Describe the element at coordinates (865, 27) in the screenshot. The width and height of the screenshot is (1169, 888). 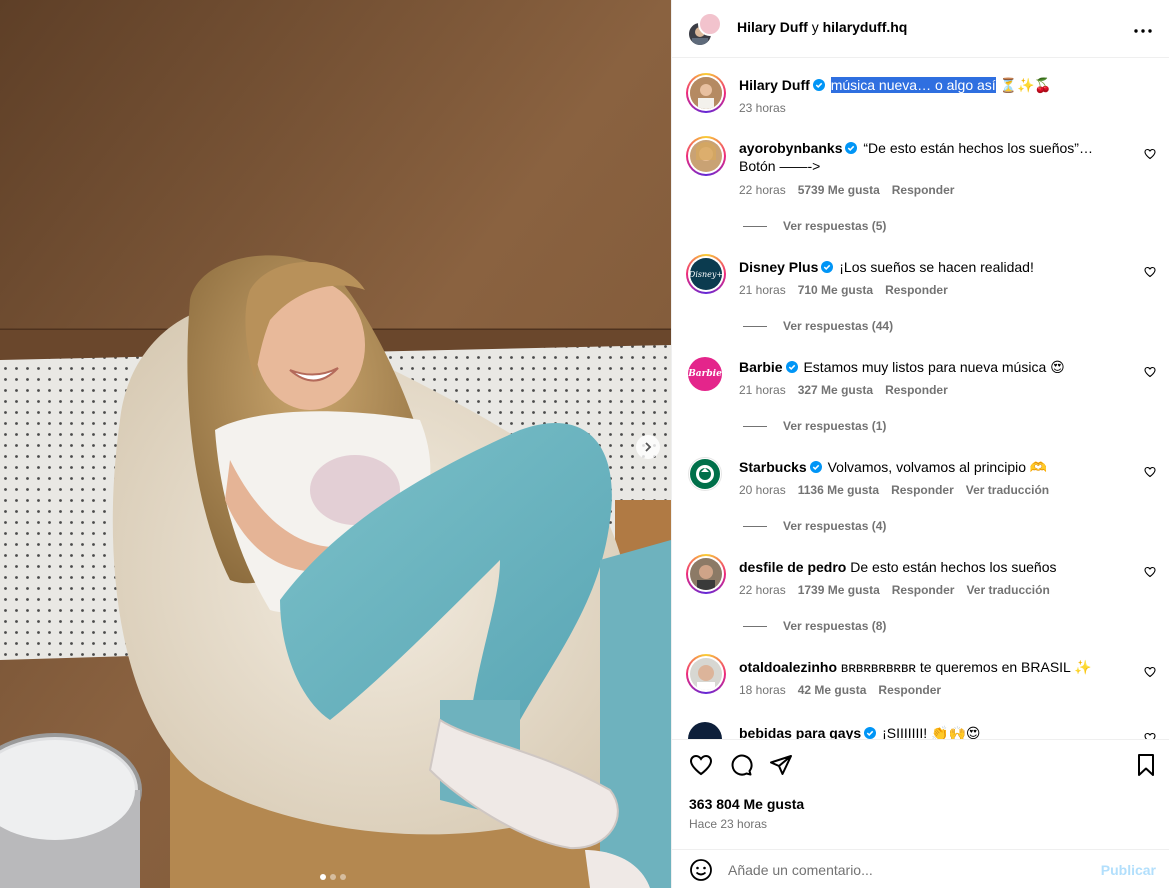
I see `collab-name: hilaryduff.hq` at that location.